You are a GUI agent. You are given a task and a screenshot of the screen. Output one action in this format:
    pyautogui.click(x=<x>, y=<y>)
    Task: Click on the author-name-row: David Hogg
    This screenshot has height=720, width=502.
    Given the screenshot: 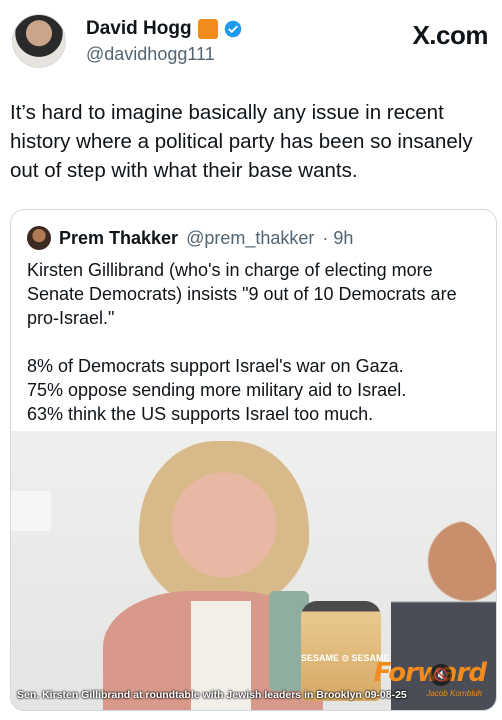 What is the action you would take?
    pyautogui.click(x=164, y=29)
    